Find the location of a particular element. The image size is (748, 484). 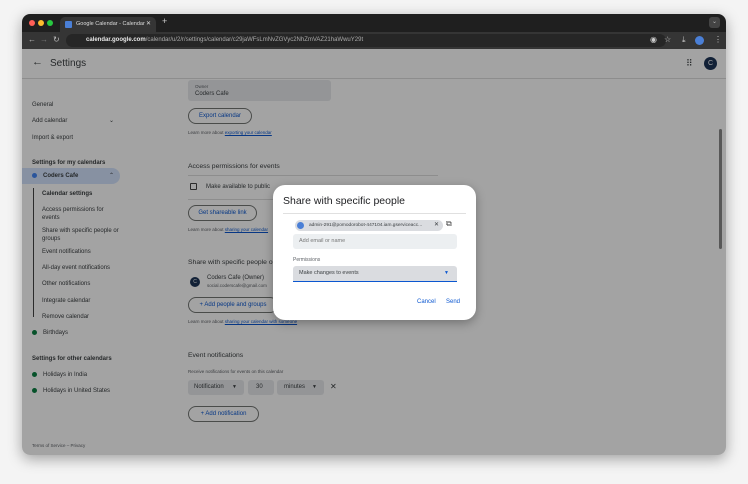

profile-icon is located at coordinates (699, 40).